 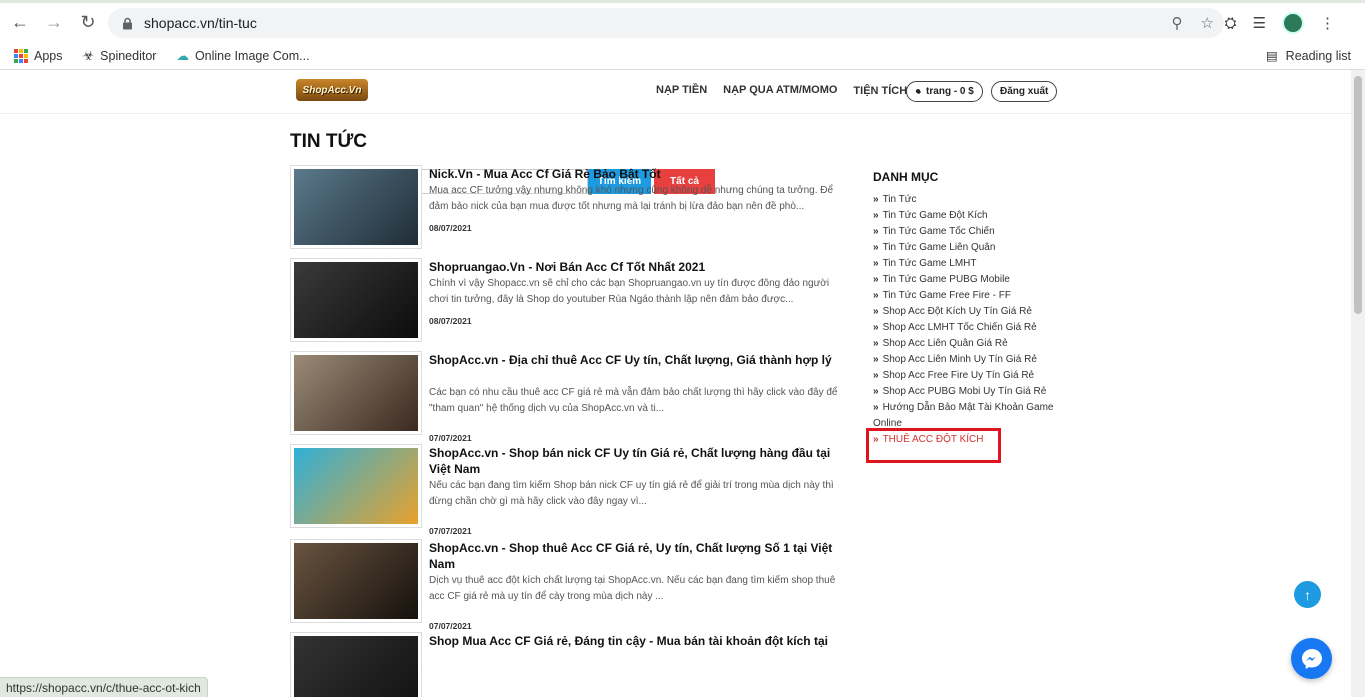 I want to click on menu-dots-icon: ⋮, so click(x=1327, y=23).